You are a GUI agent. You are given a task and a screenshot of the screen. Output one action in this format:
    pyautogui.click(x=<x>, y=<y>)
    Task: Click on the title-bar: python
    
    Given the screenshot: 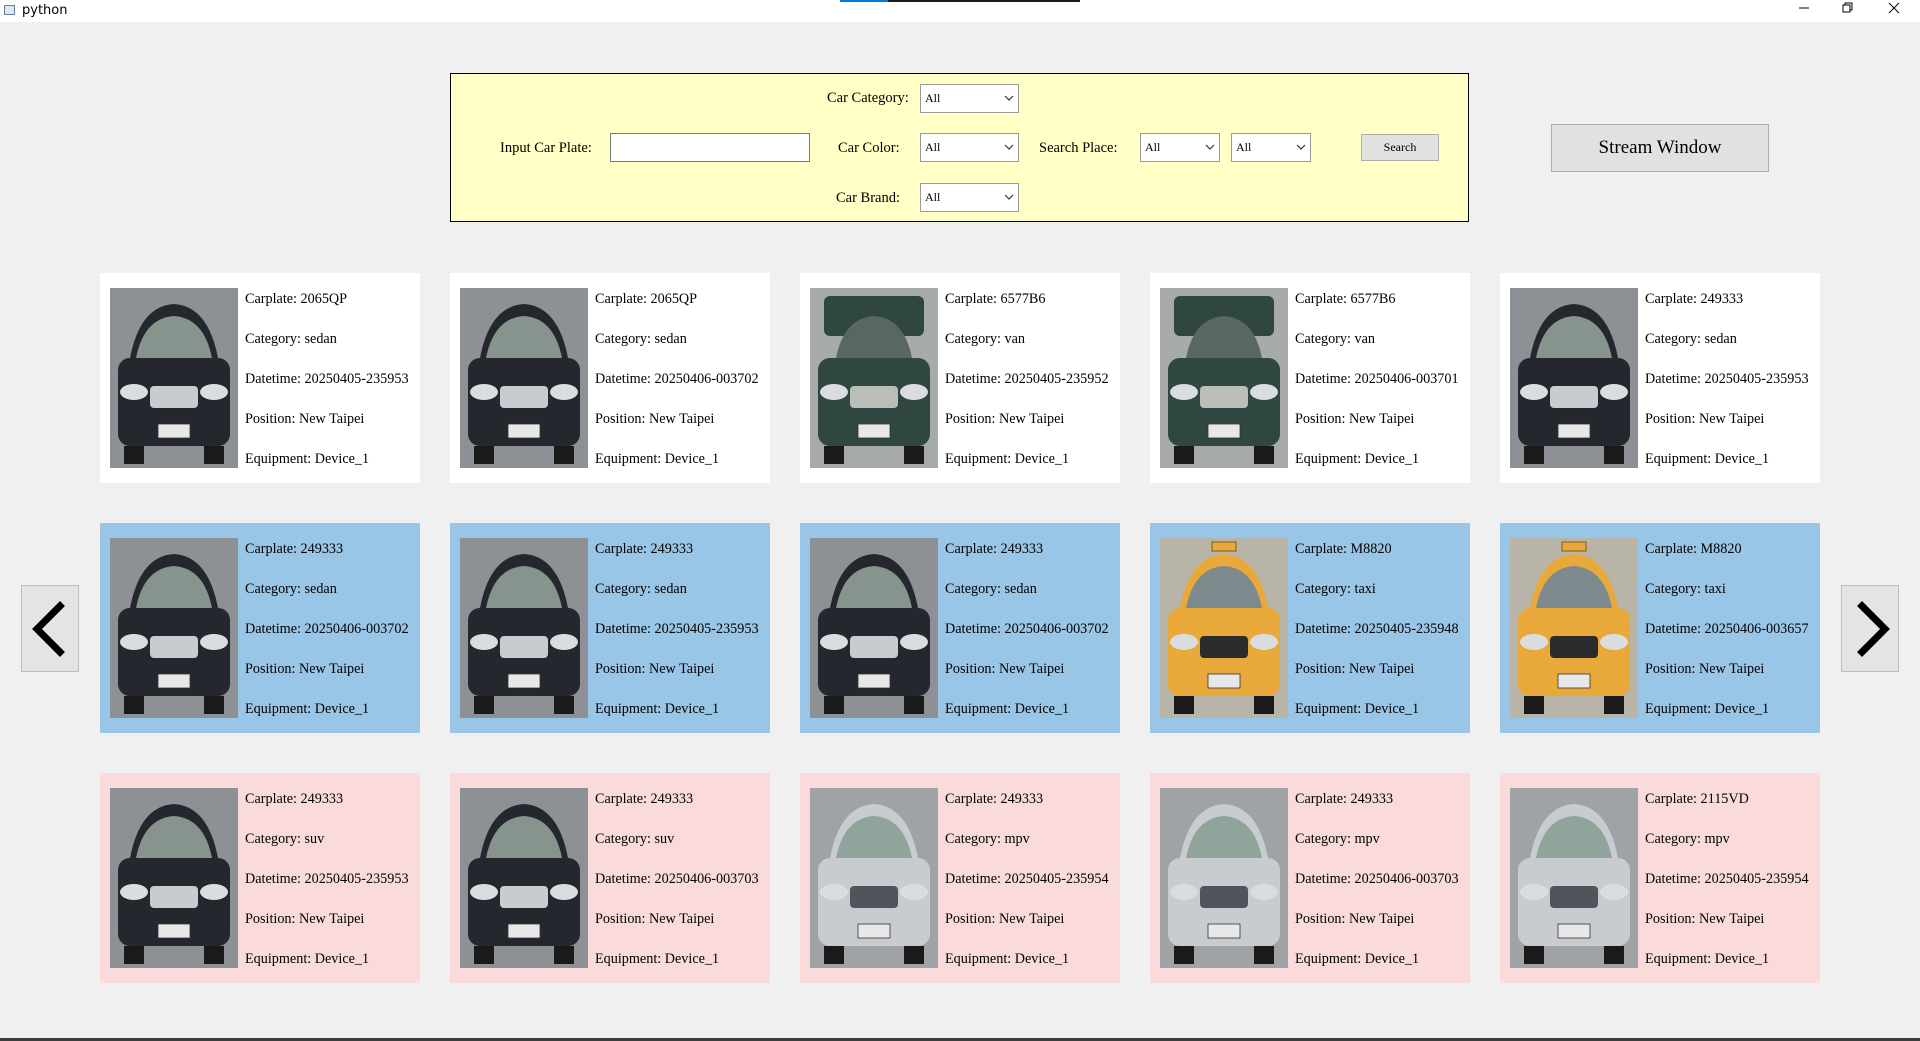 What is the action you would take?
    pyautogui.click(x=960, y=11)
    